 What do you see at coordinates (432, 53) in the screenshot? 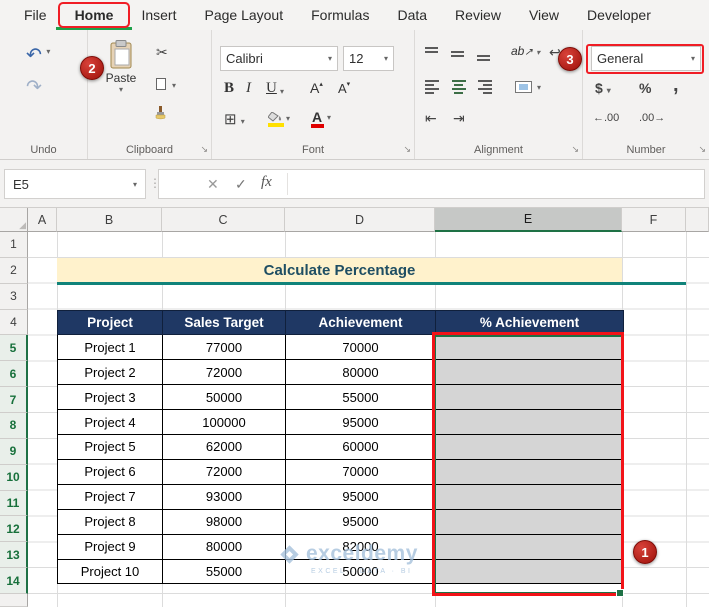
I see `align-top-icon` at bounding box center [432, 53].